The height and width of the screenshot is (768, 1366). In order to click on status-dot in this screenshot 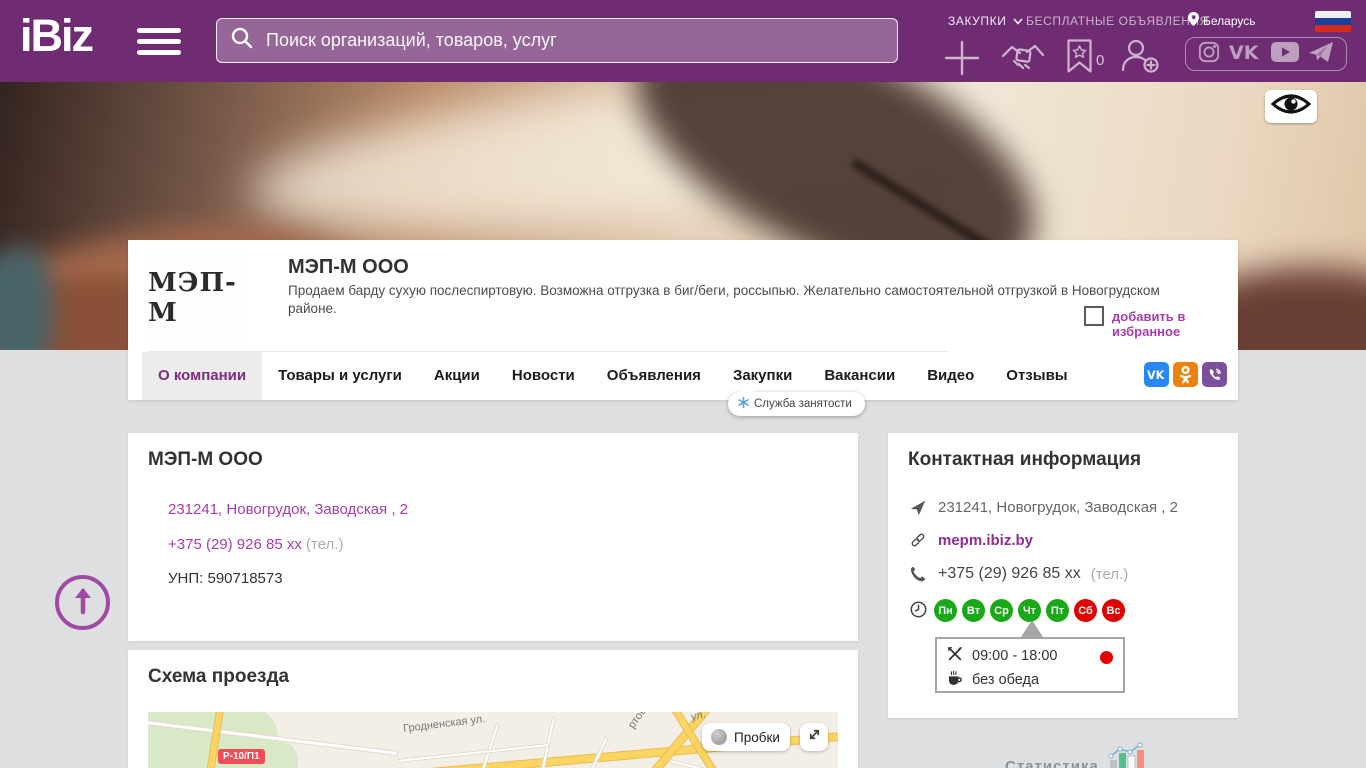, I will do `click(1106, 657)`.